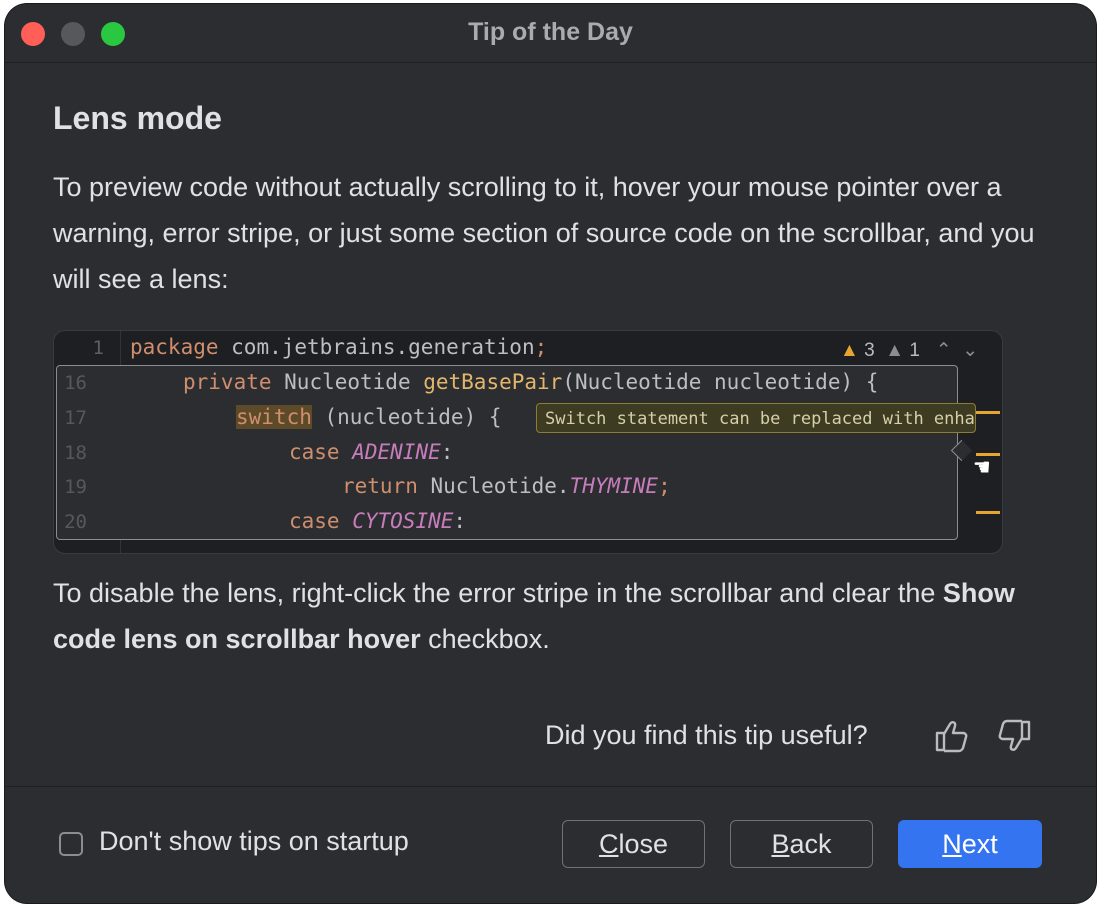  What do you see at coordinates (952, 844) in the screenshot?
I see `mnemonic: N` at bounding box center [952, 844].